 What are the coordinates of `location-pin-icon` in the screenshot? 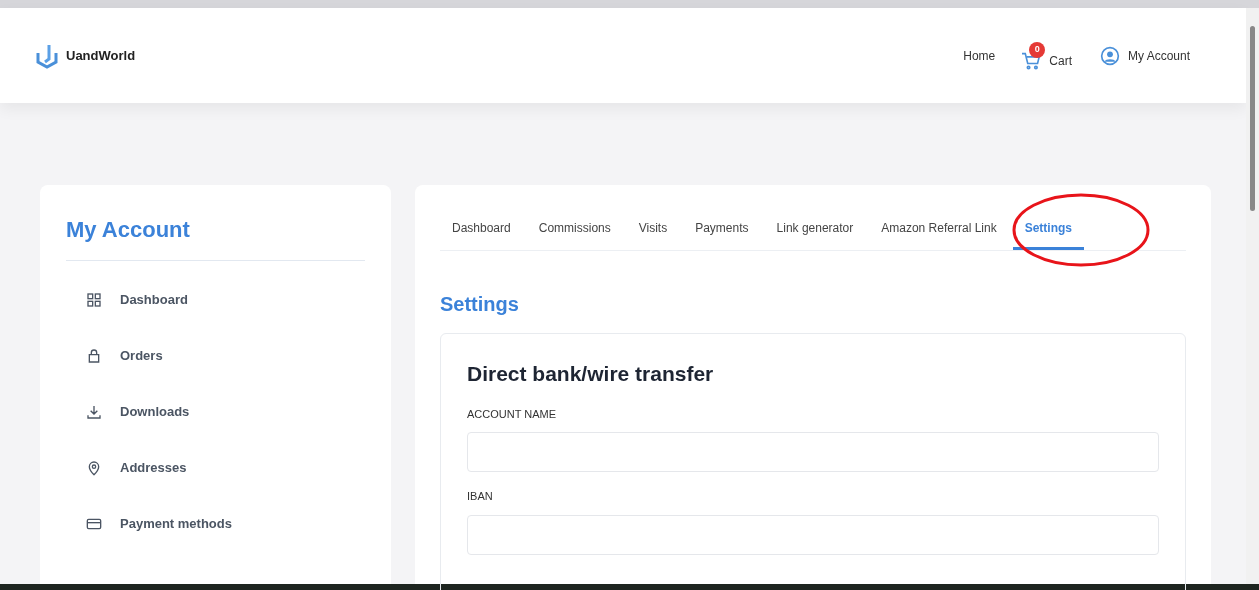 It's located at (94, 468).